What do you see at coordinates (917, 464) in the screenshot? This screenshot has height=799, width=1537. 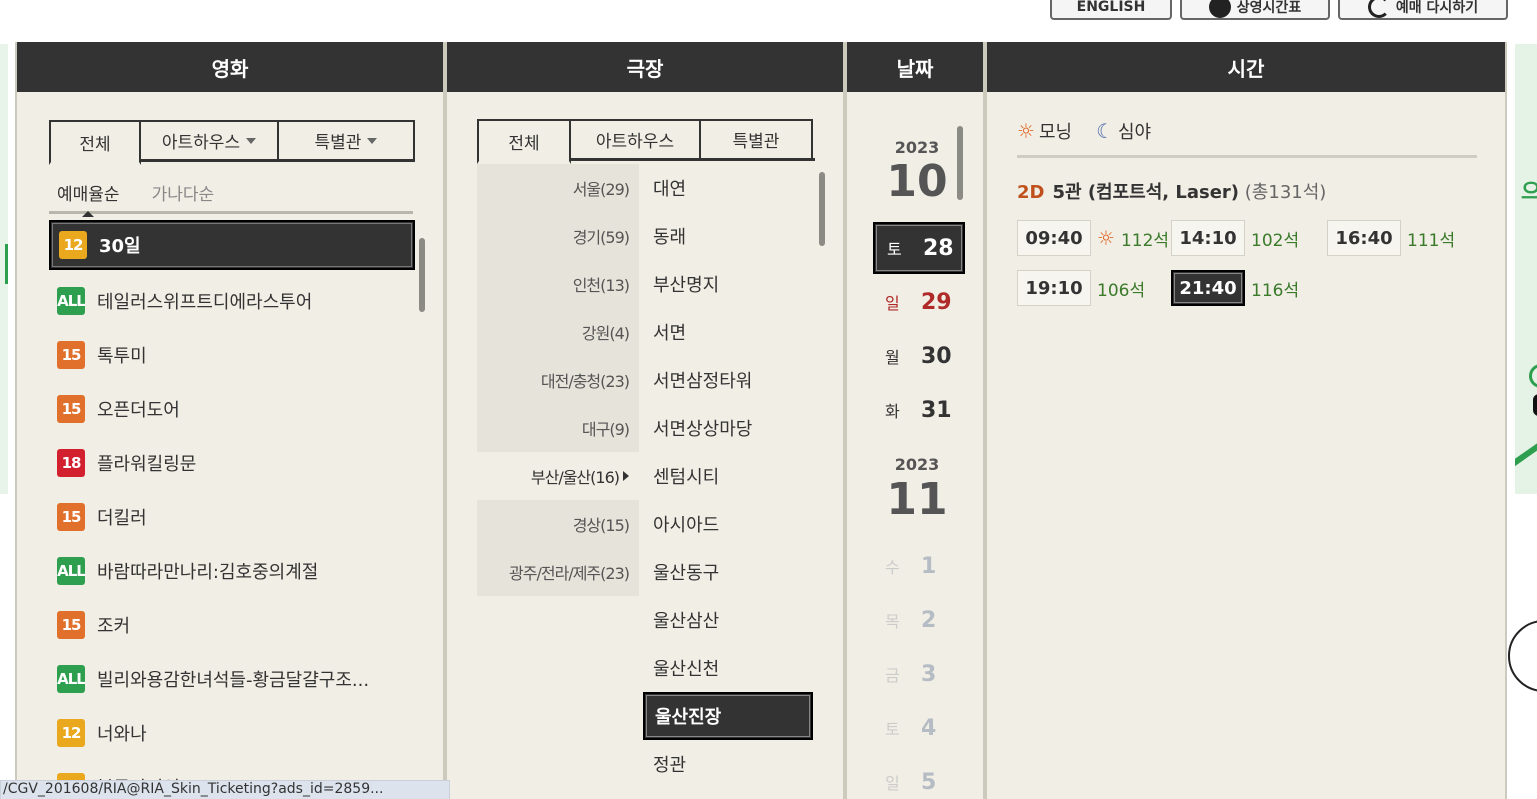 I see `year-label: 2023` at bounding box center [917, 464].